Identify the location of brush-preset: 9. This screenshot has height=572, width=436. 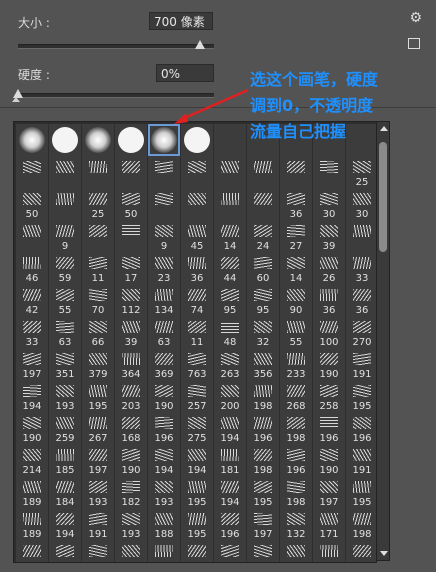
(65, 236).